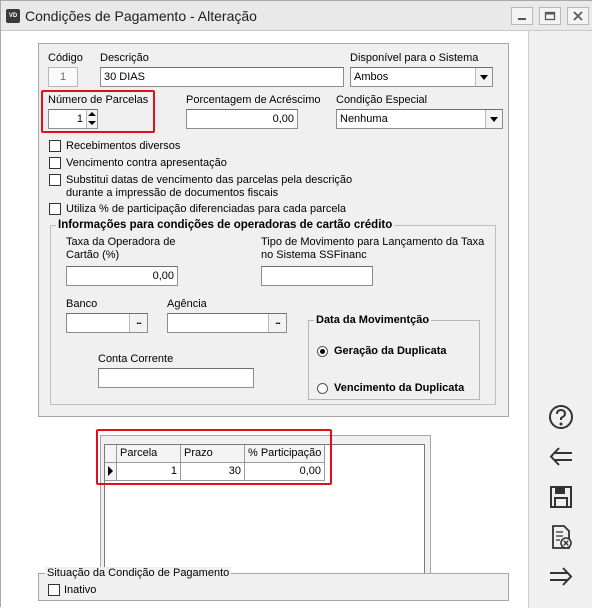  Describe the element at coordinates (322, 388) in the screenshot. I see `vencimento-radio` at that location.